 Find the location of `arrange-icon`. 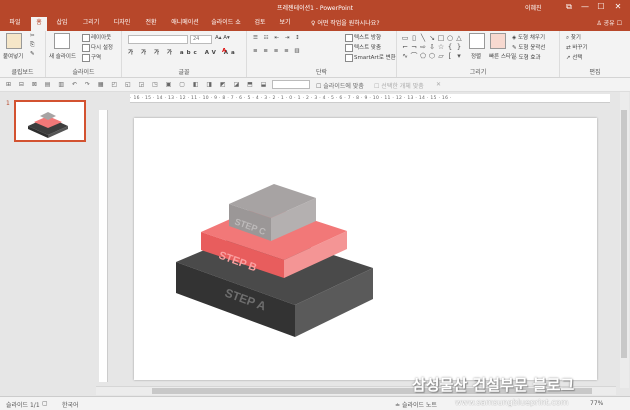

arrange-icon is located at coordinates (477, 41).